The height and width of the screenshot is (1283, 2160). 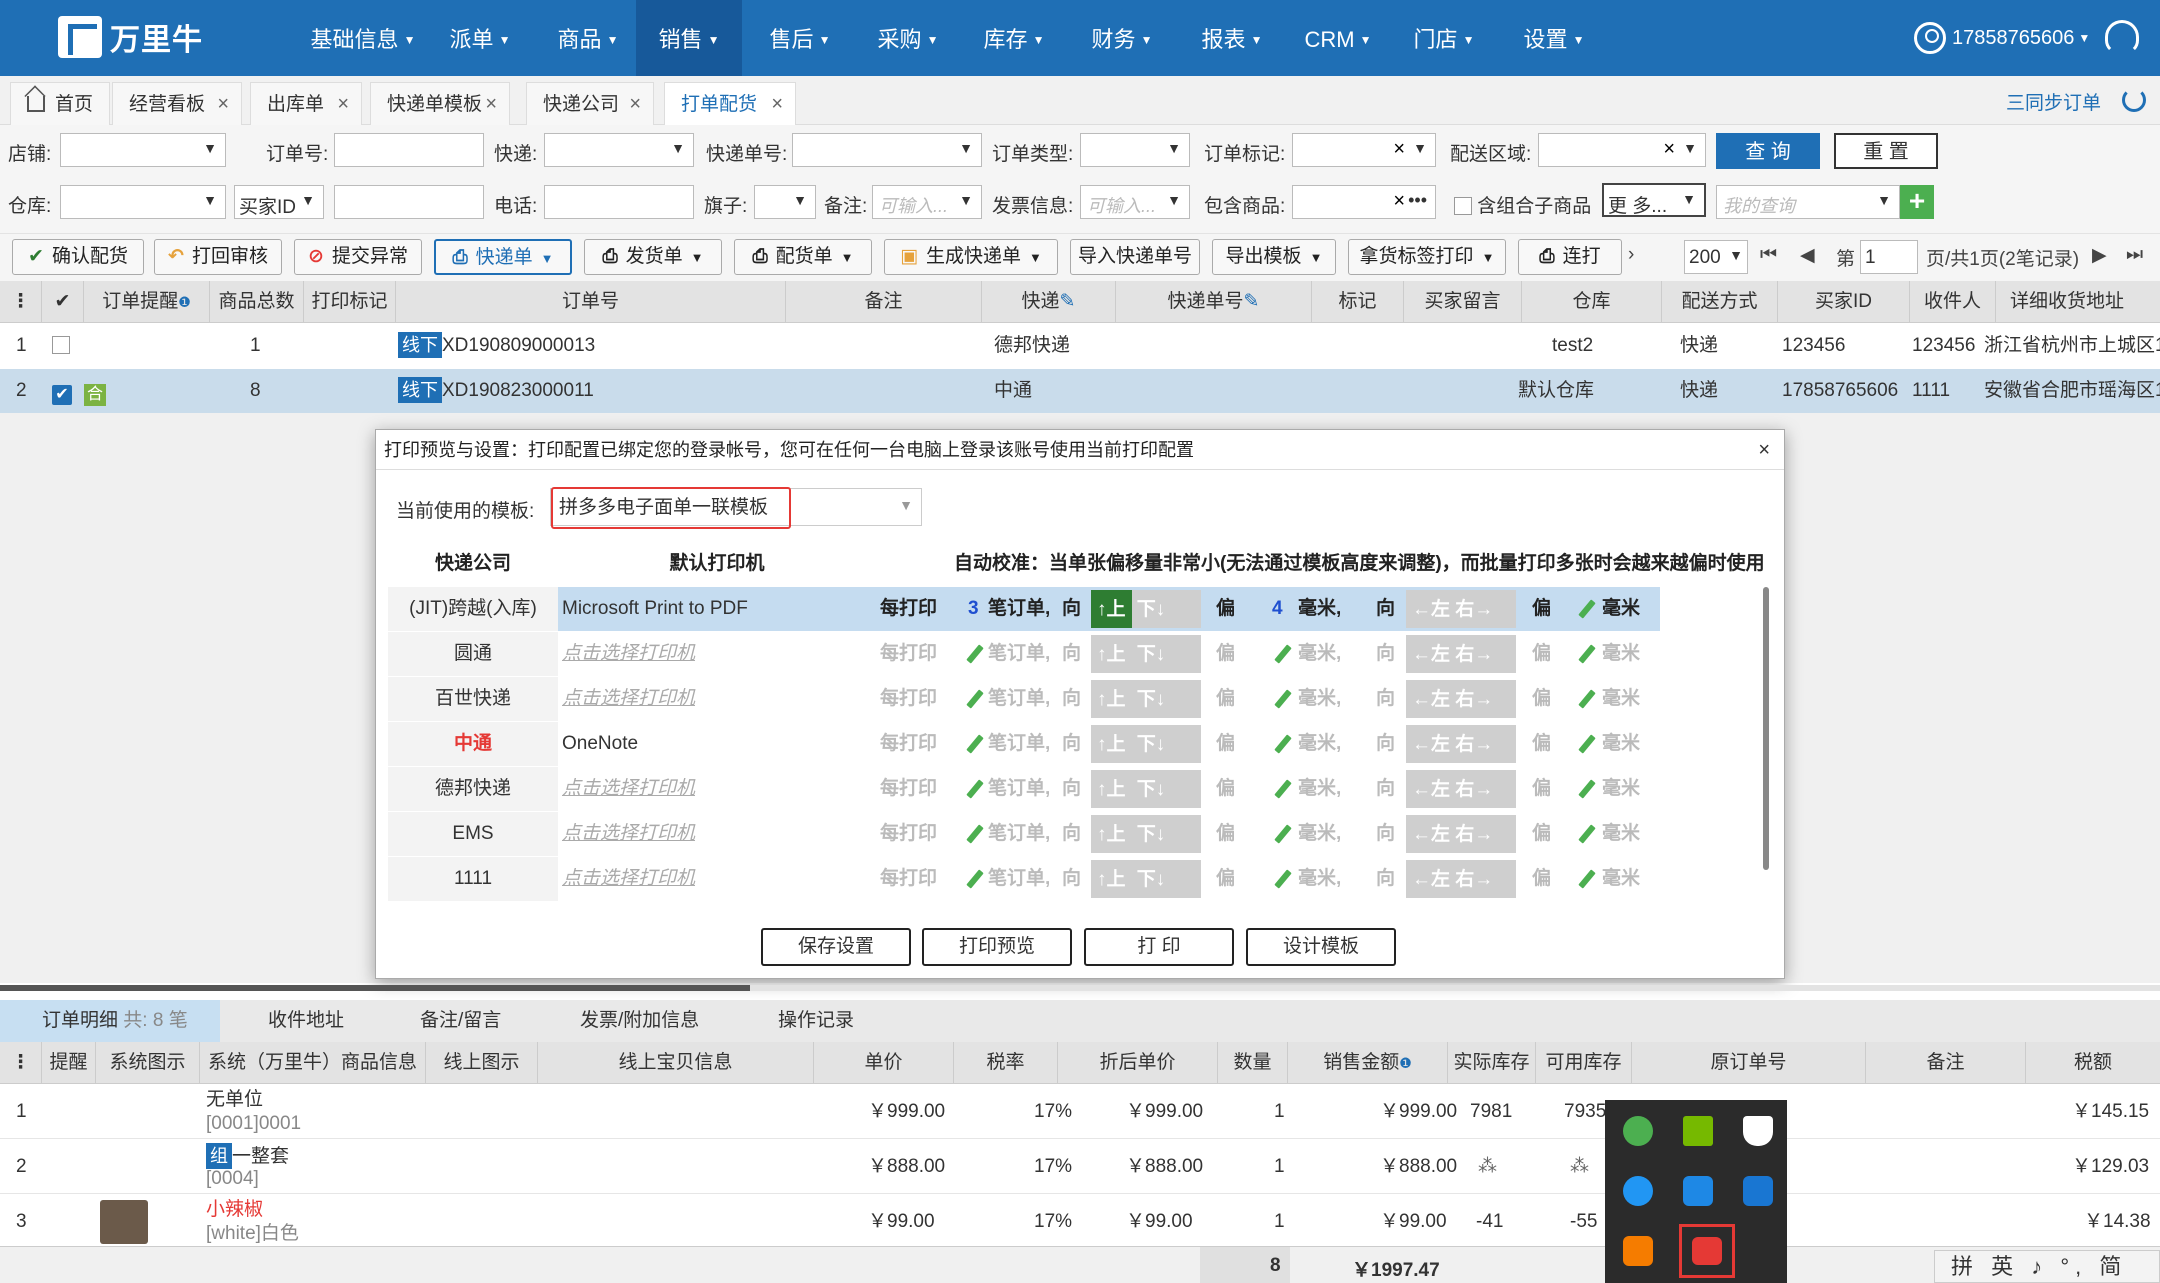 I want to click on printer-row: 1111 点击选择打印机 每打印 笔订单, 向 ↑上 下↓ 偏毫米, 向 ←左 右→ 偏毫米, so click(x=1024, y=879).